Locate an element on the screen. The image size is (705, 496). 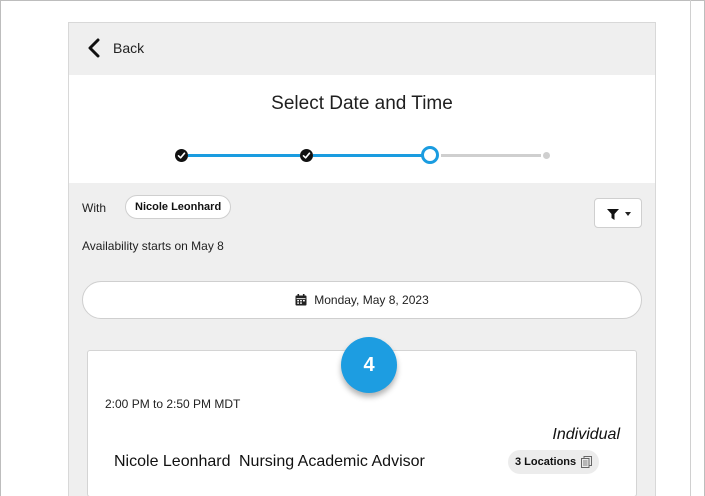
chevron-down-icon is located at coordinates (628, 214).